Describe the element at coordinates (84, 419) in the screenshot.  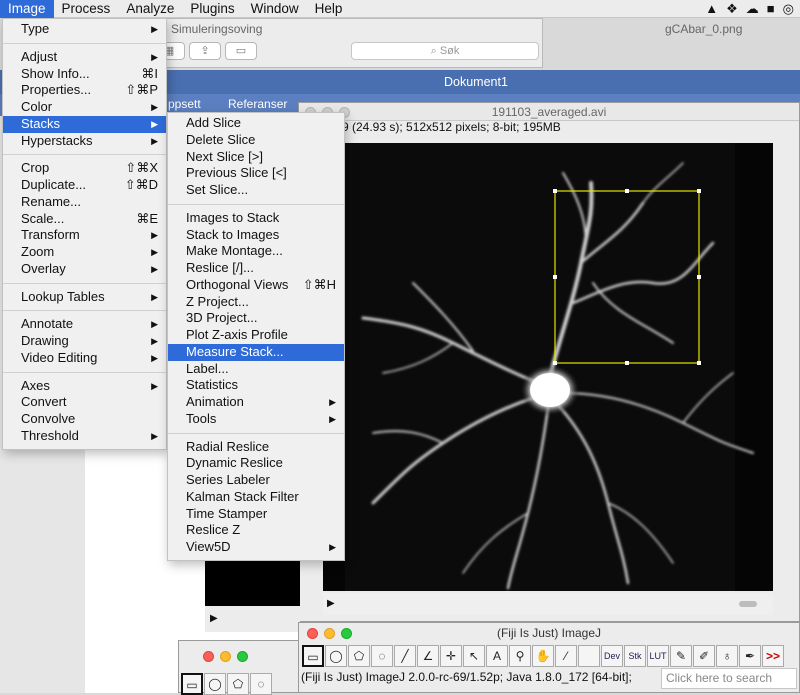
I see `menu-item-convolve: Convolve` at that location.